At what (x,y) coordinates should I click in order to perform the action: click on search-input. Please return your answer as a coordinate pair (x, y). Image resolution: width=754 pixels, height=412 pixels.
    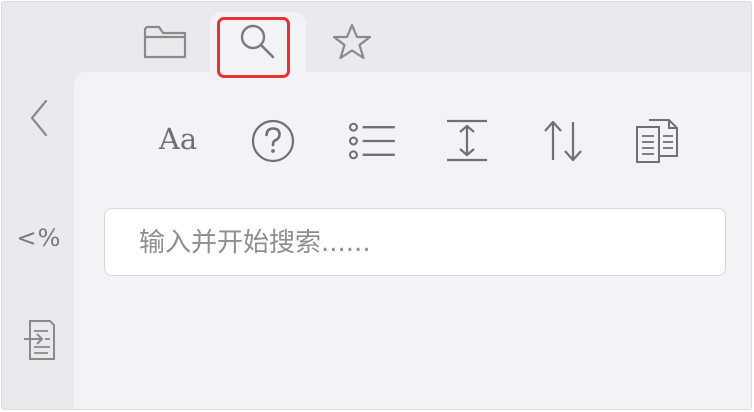
    Looking at the image, I should click on (419, 243).